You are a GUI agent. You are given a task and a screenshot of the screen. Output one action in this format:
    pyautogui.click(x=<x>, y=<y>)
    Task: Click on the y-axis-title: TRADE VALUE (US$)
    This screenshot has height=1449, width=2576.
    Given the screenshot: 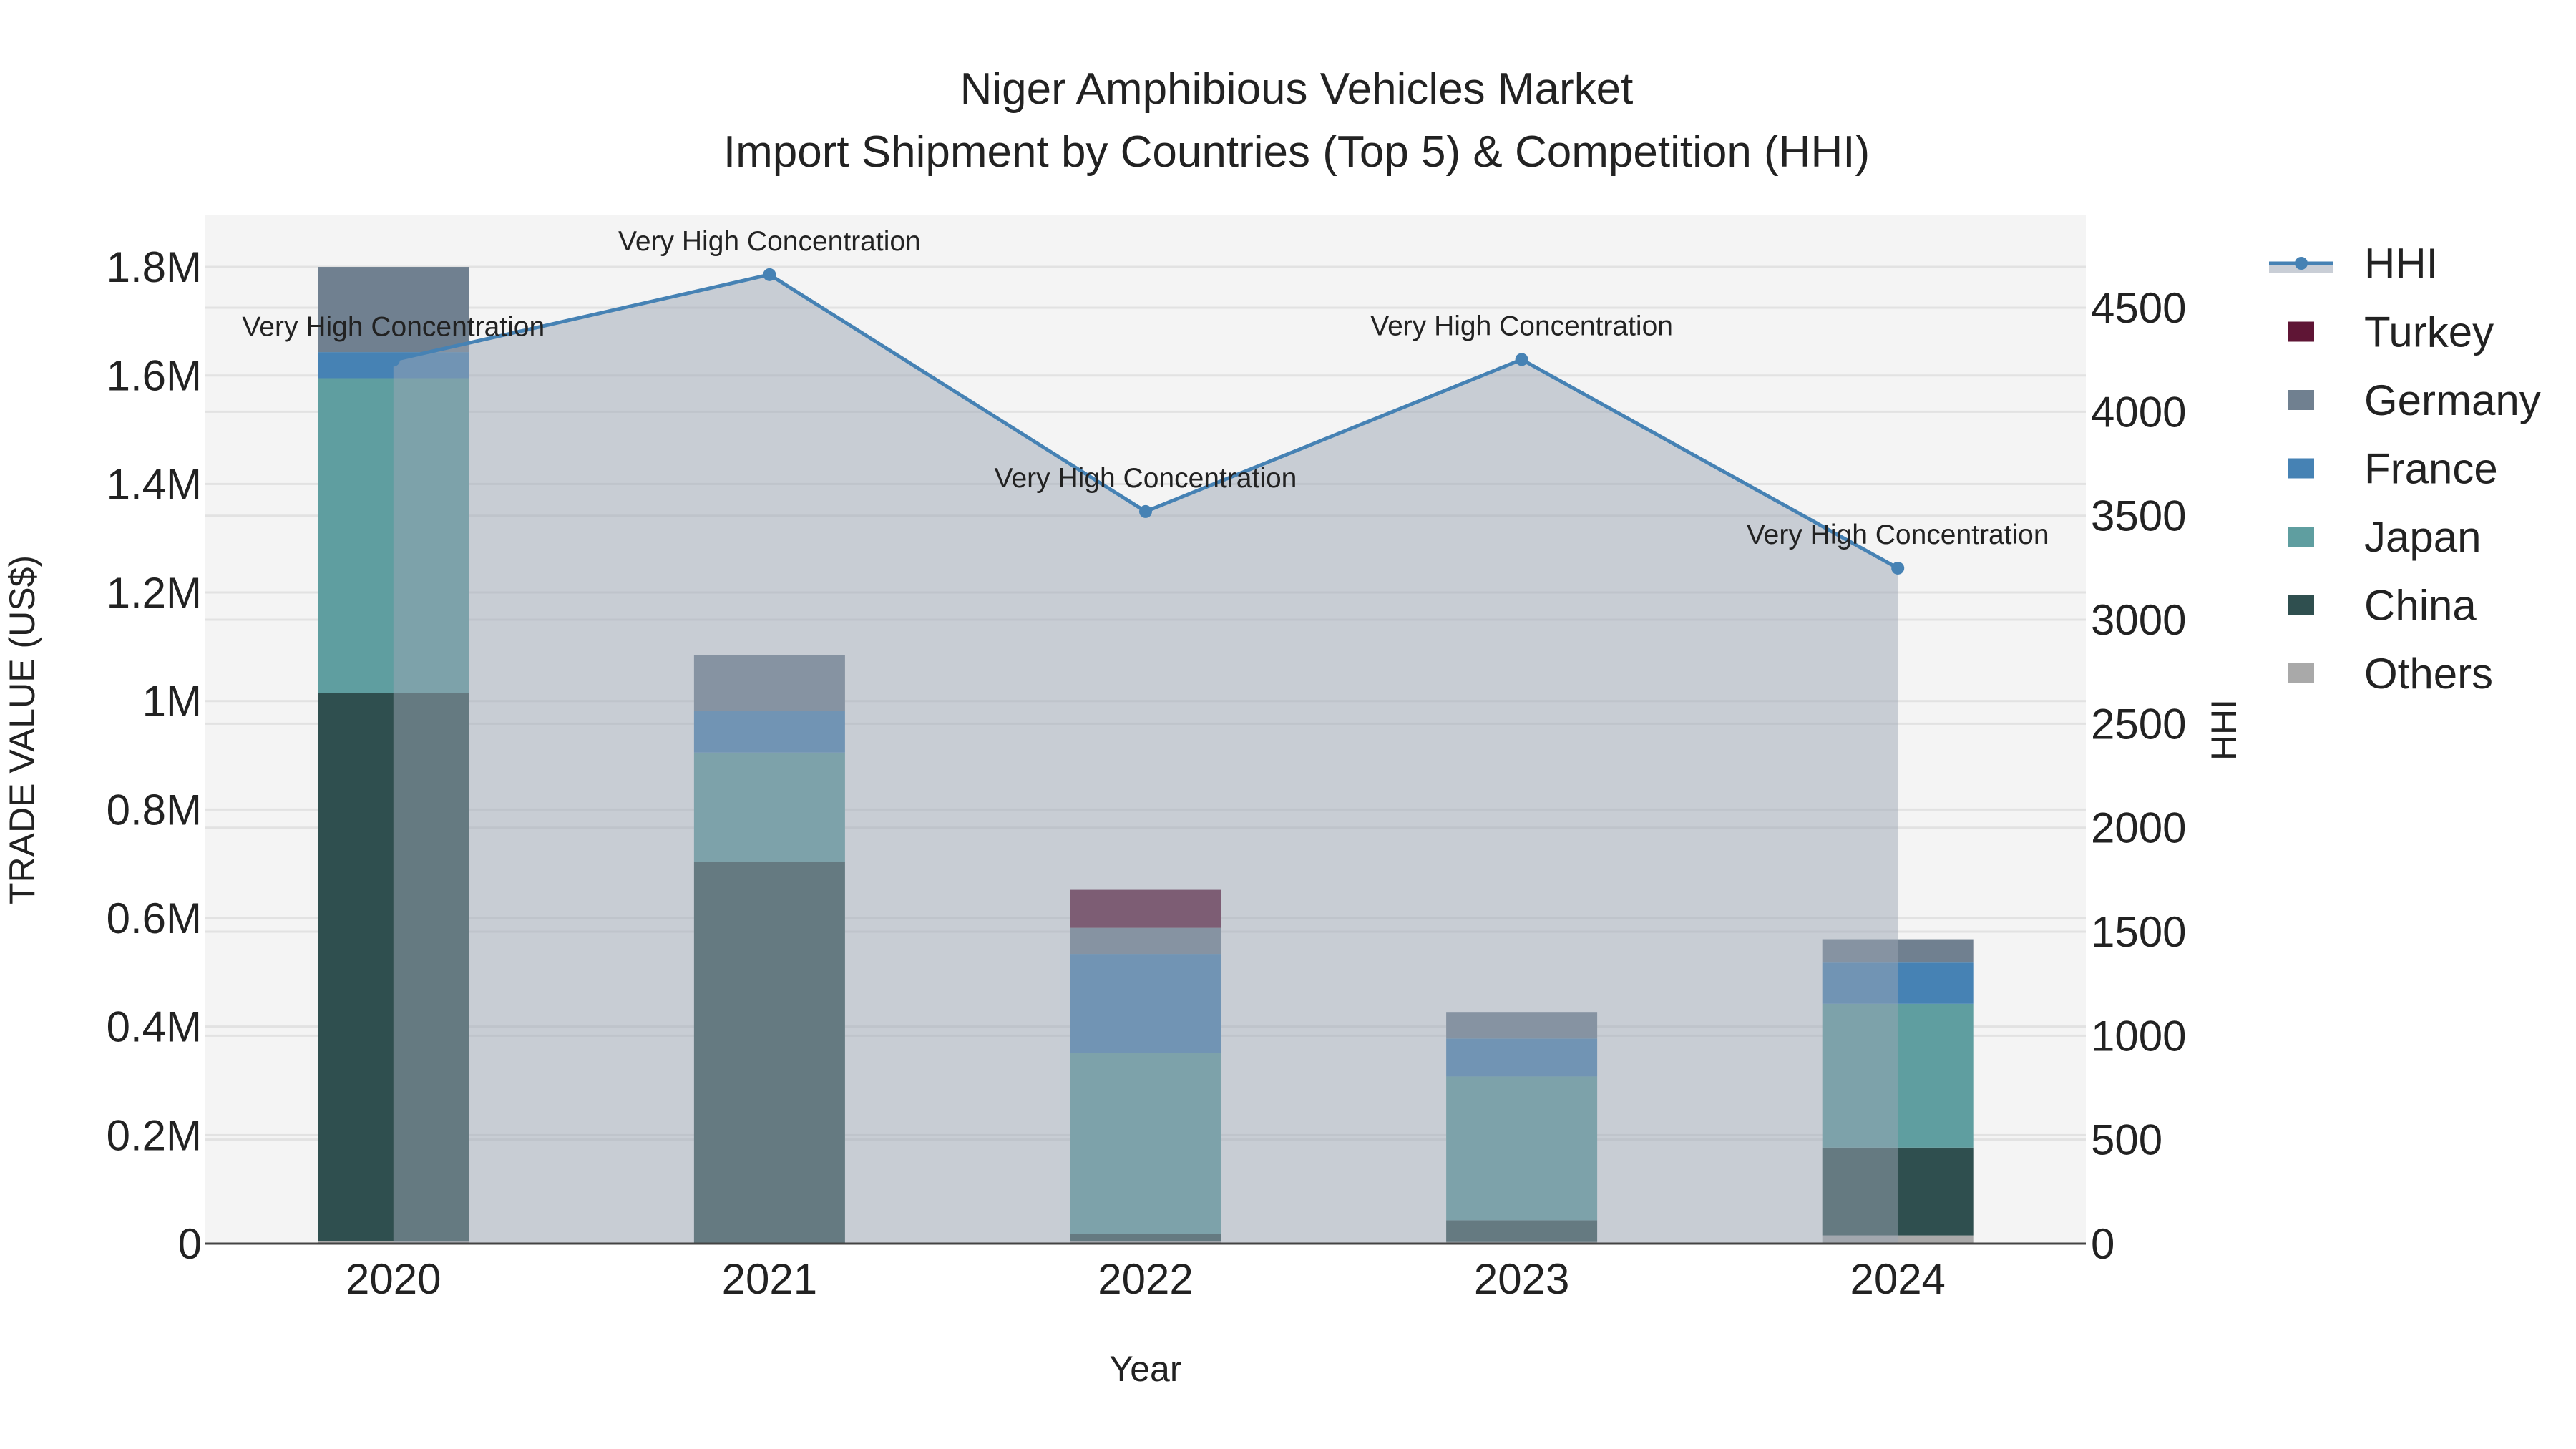 What is the action you would take?
    pyautogui.click(x=22, y=729)
    